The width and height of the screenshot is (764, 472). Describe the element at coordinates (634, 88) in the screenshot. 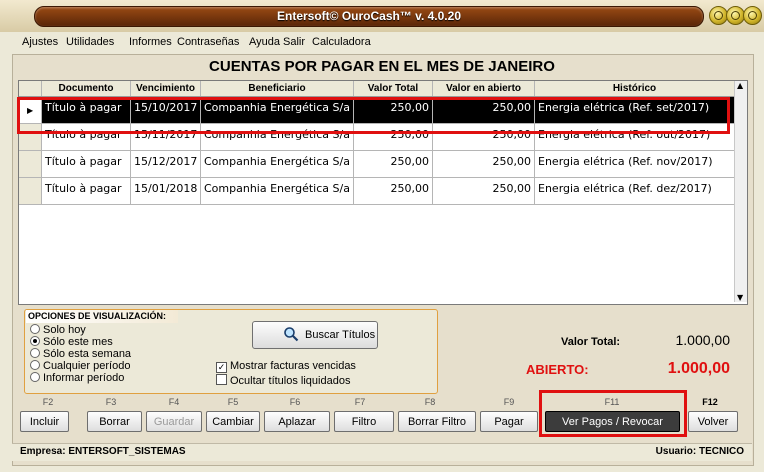

I see `col-historico: Histórico` at that location.